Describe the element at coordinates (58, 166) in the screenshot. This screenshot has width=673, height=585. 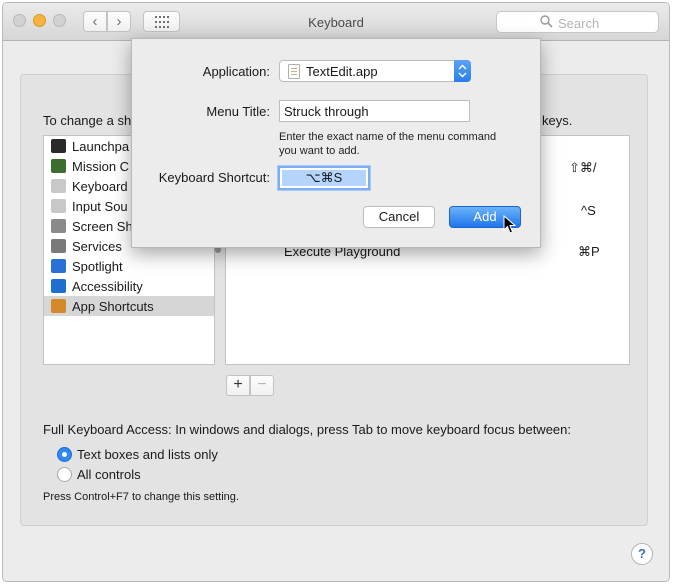
I see `mission-control-icon` at that location.